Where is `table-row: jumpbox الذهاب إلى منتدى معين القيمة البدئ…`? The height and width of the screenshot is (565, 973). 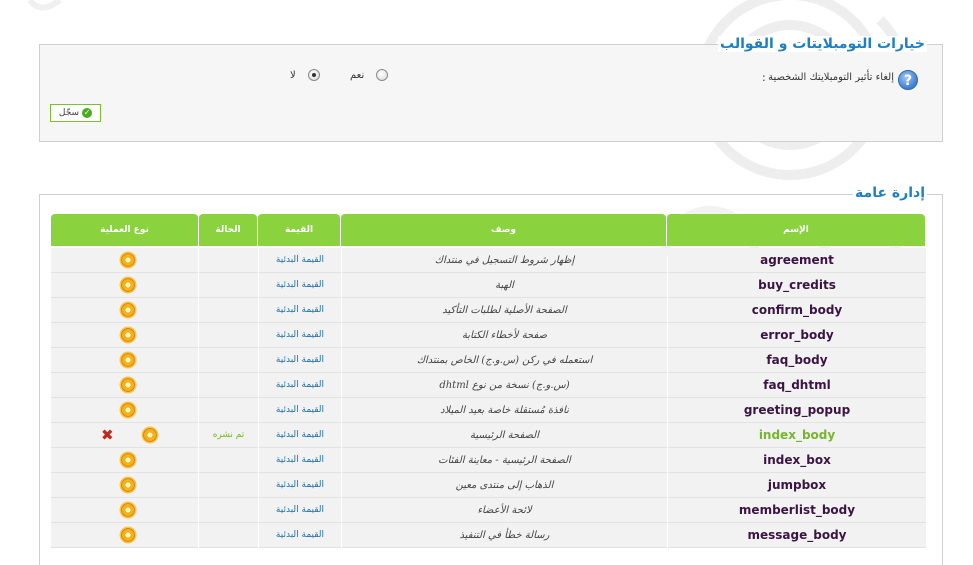 table-row: jumpbox الذهاب إلى منتدى معين القيمة البدئ… is located at coordinates (488, 485).